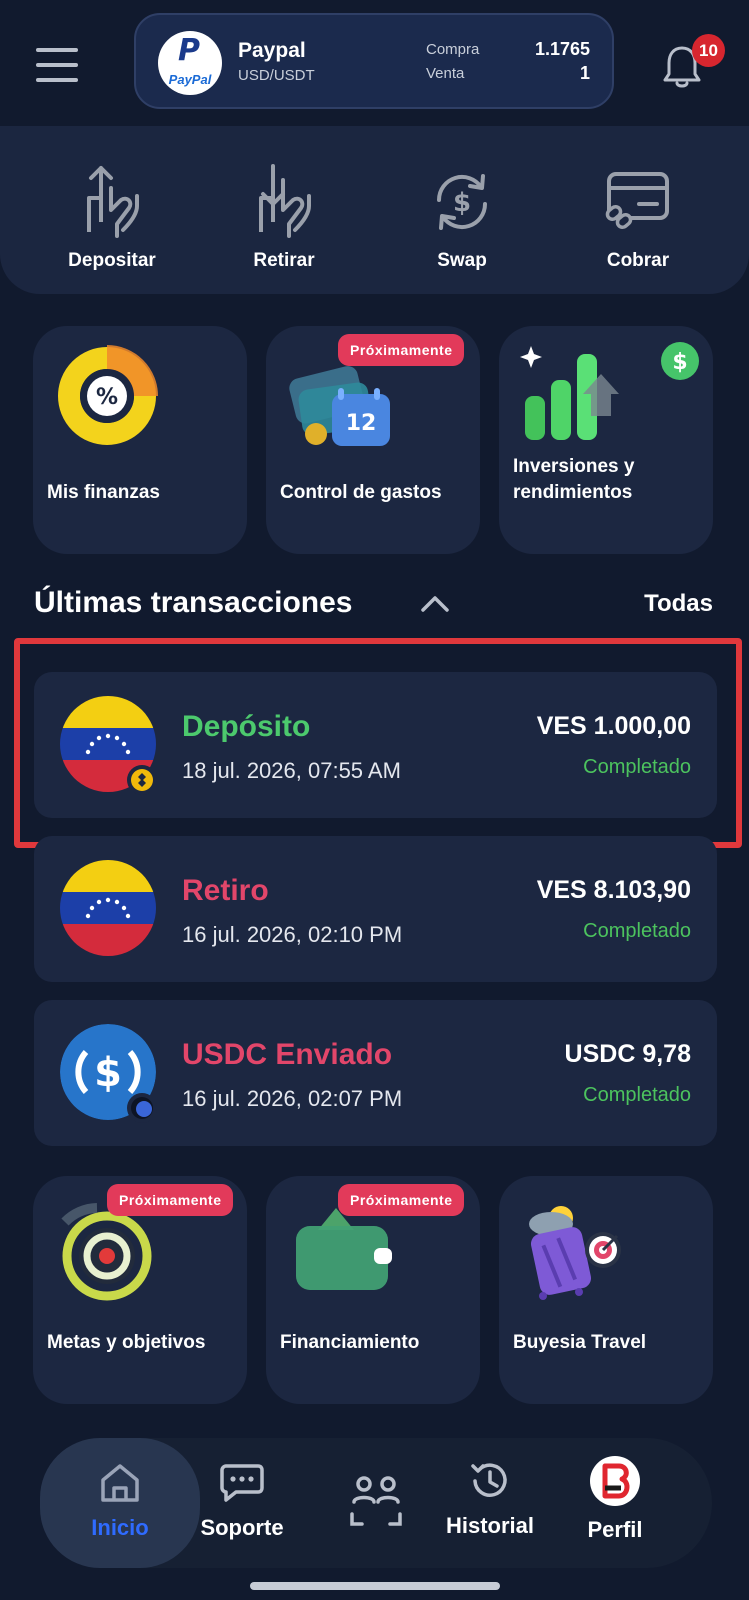 This screenshot has height=1600, width=749. I want to click on transaction-type: USDC Enviado, so click(287, 1054).